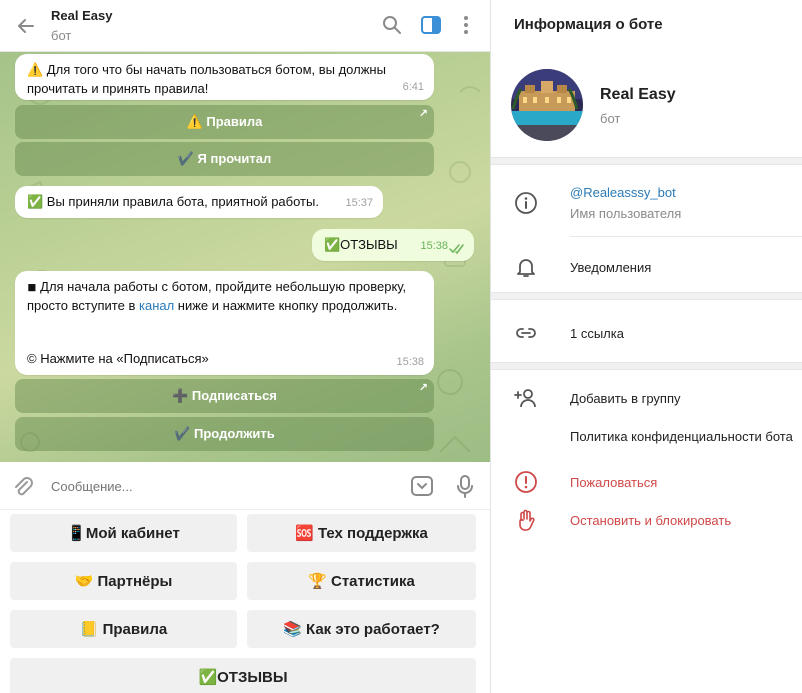  I want to click on privacy-policy-button: Политика конфиденциальности бота, so click(681, 436).